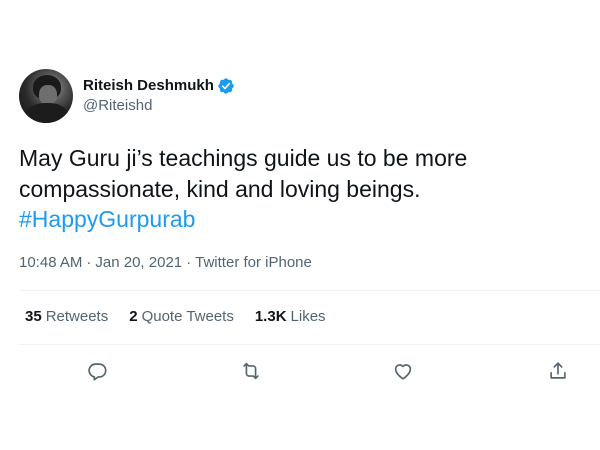 This screenshot has width=600, height=450. I want to click on retweet-icon, so click(251, 371).